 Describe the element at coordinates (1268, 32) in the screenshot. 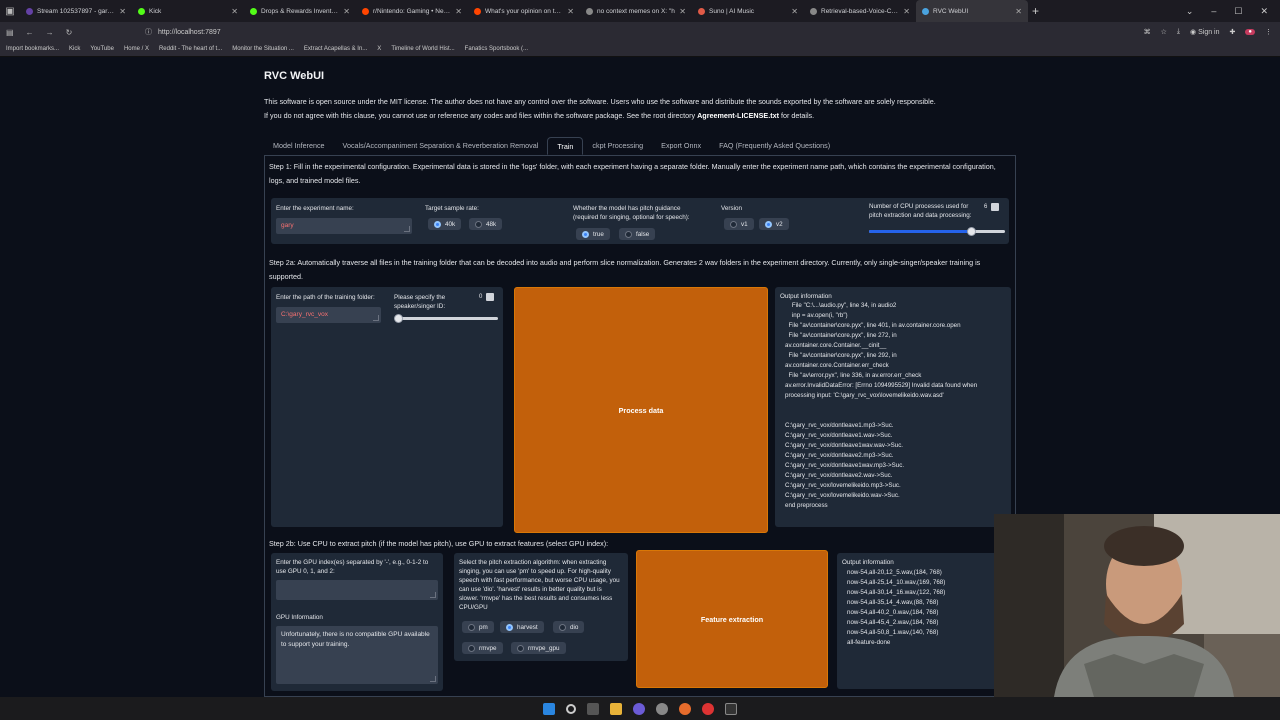

I see `menu-icon: ⋮` at that location.